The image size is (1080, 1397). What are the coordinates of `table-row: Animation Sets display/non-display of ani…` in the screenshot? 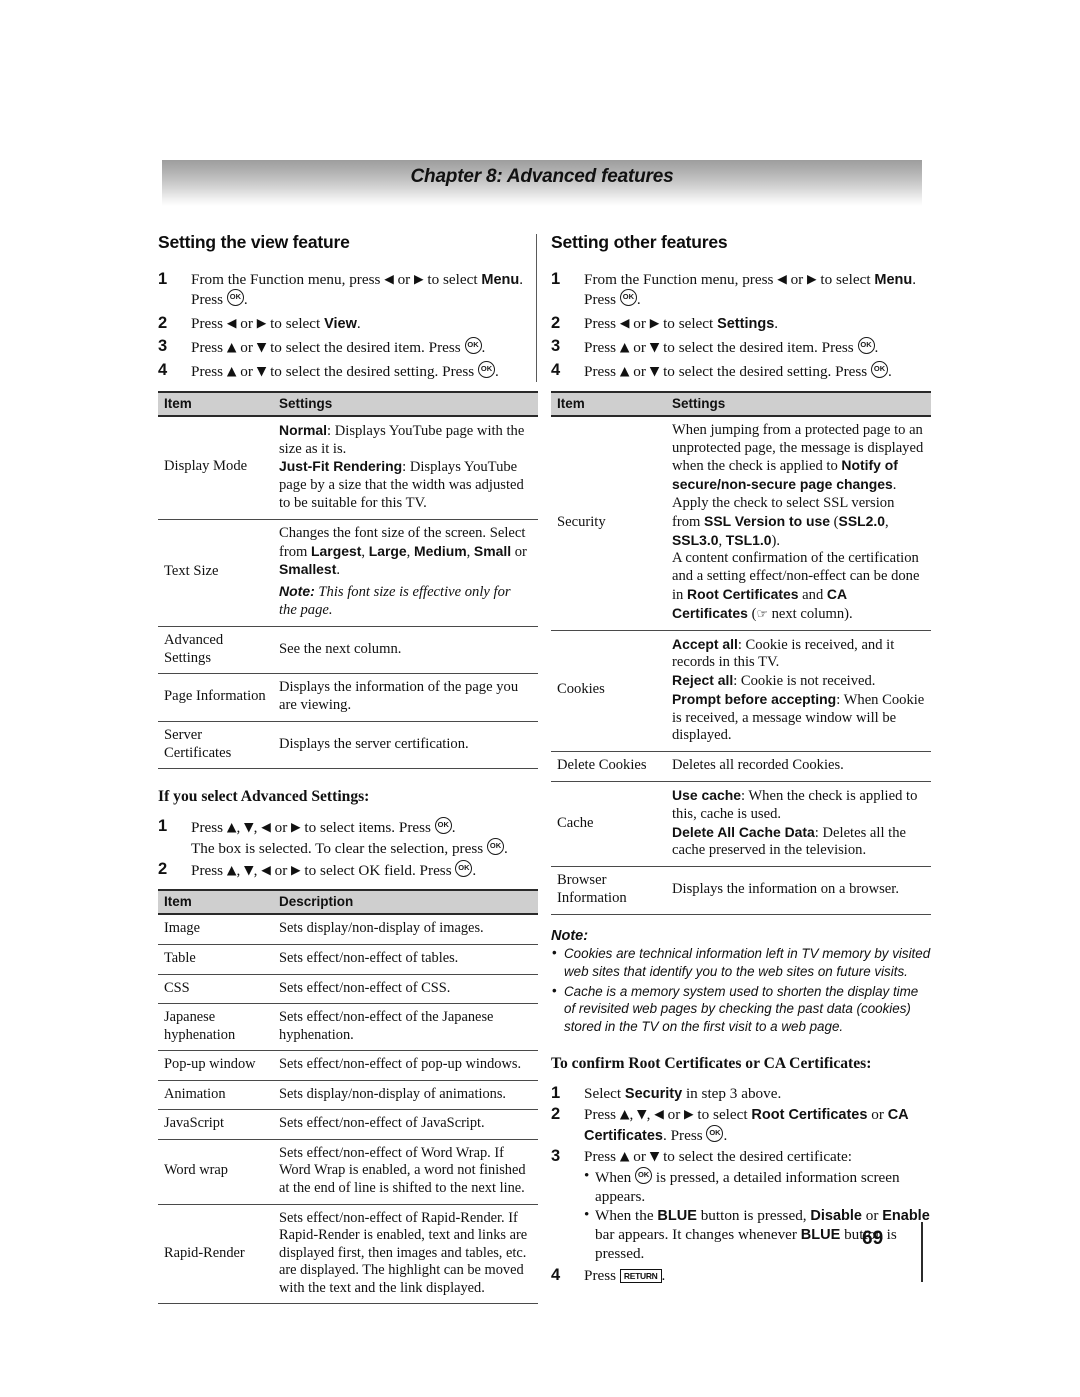 It's located at (348, 1095).